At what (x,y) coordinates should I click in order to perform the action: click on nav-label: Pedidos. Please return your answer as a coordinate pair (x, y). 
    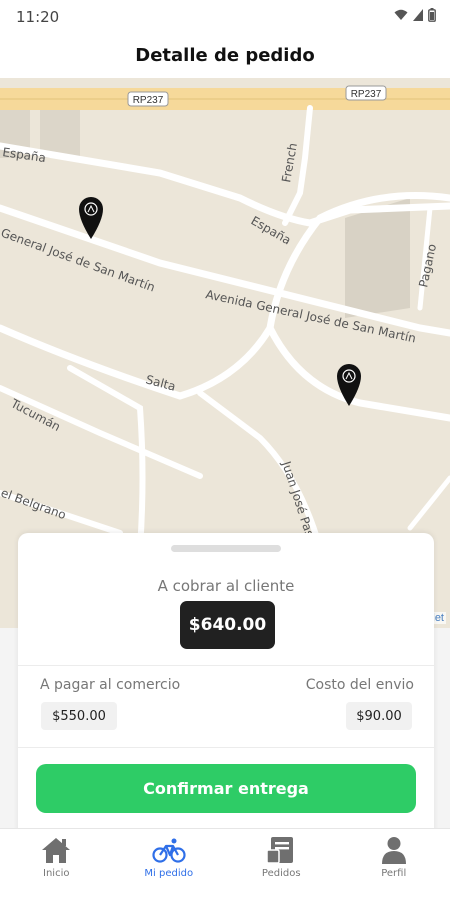
    Looking at the image, I should click on (281, 873).